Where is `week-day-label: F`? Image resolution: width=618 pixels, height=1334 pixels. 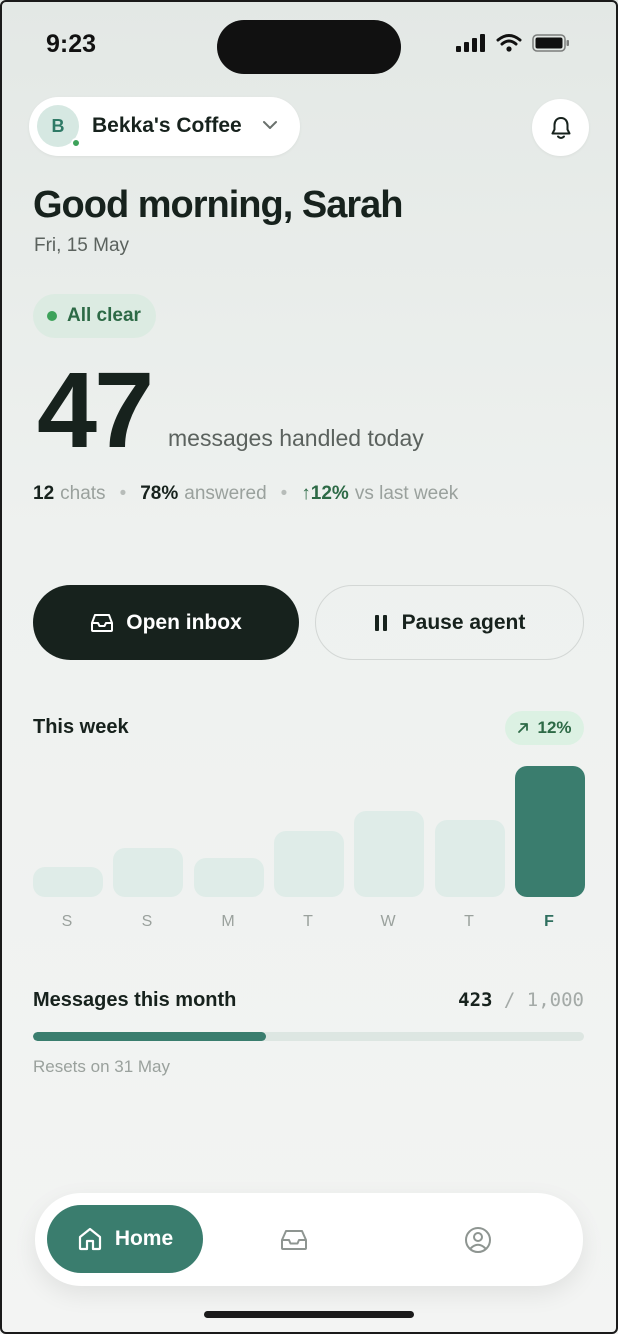 week-day-label: F is located at coordinates (549, 921).